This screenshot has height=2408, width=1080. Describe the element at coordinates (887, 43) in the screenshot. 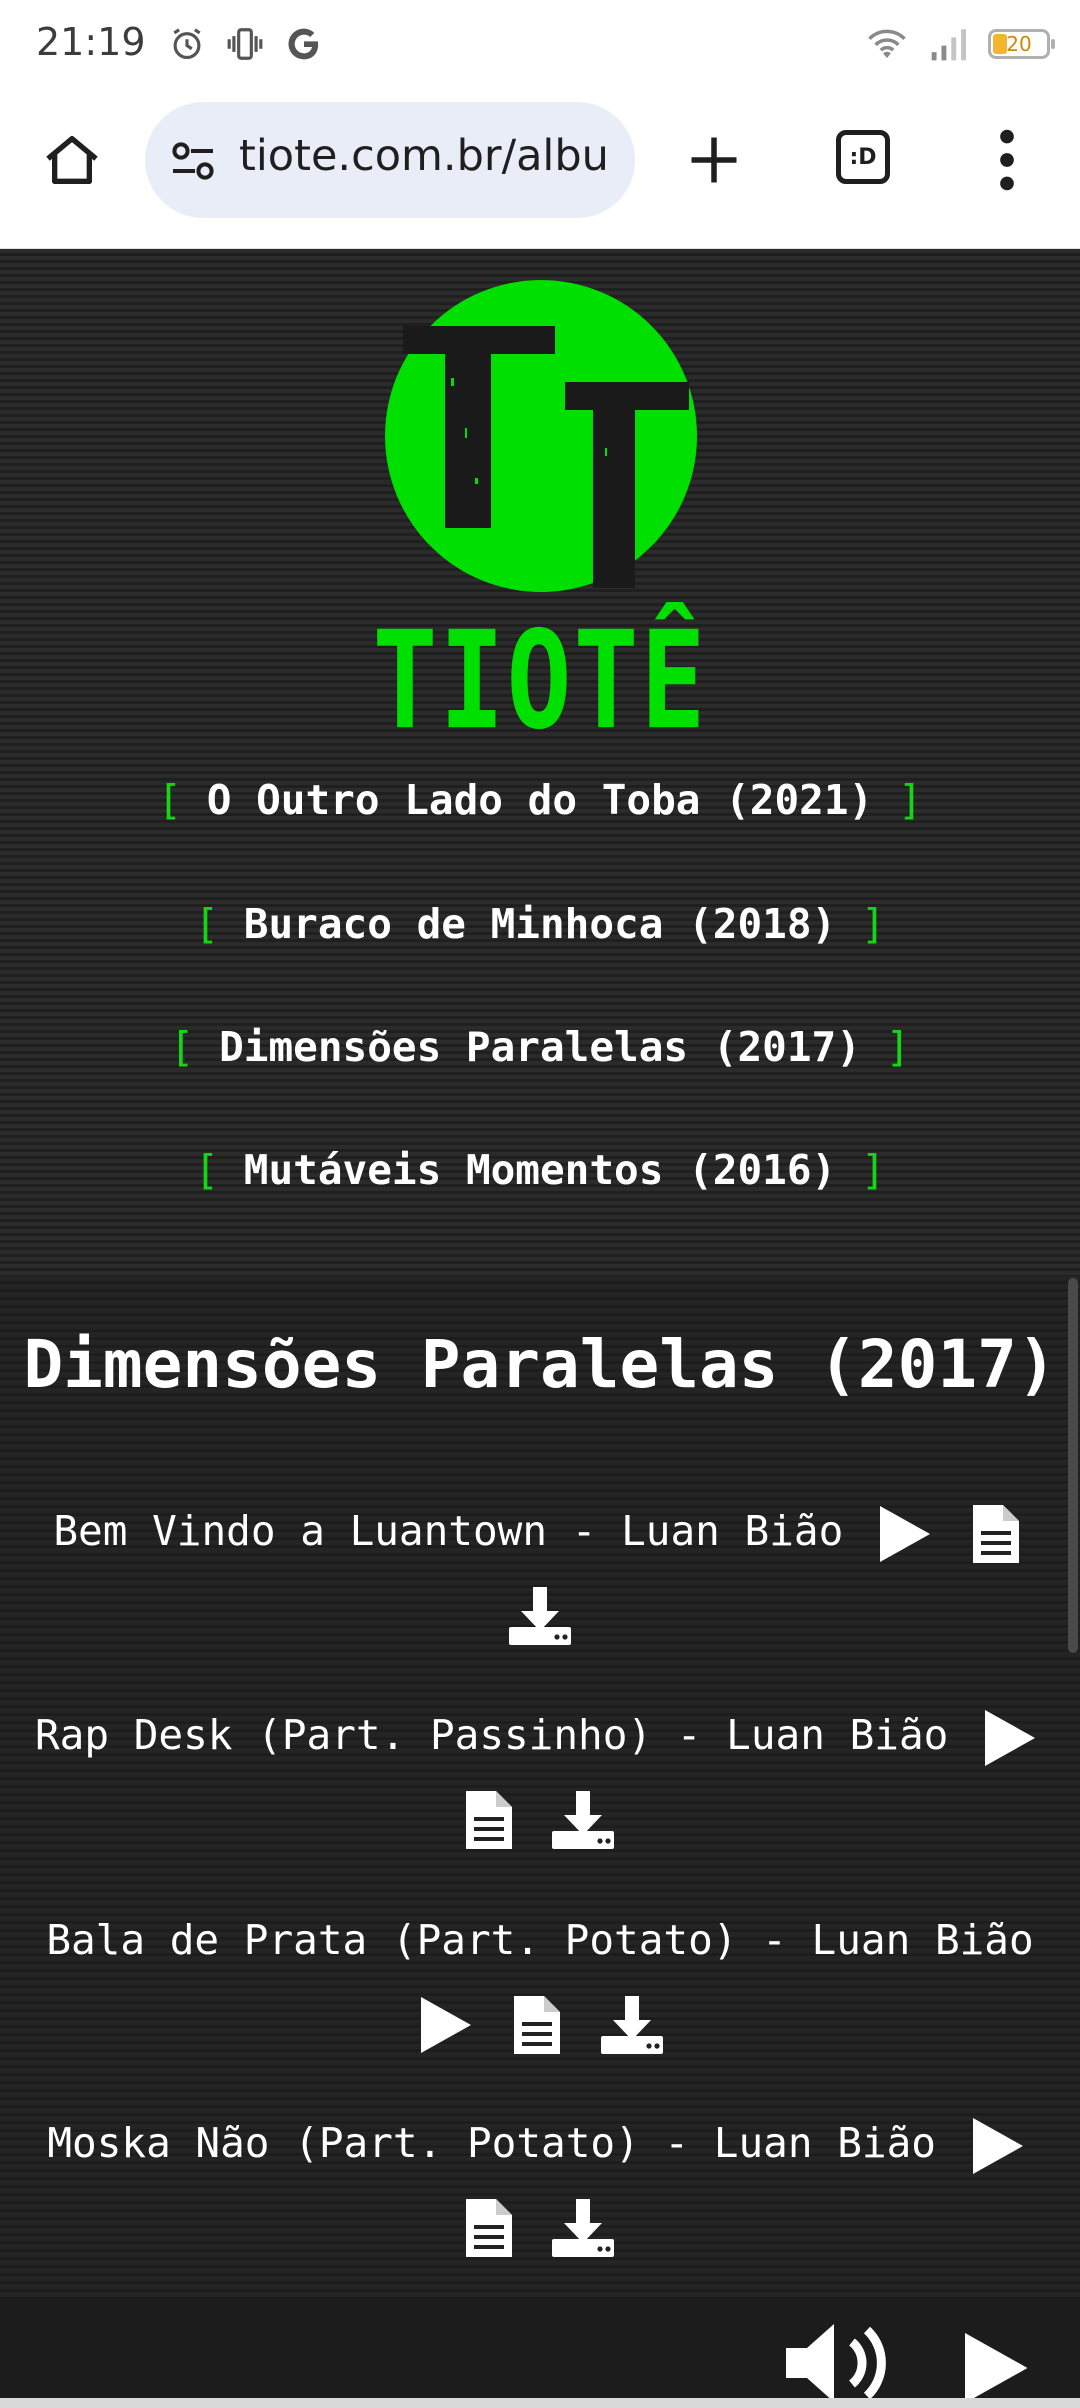

I see `wifi-icon` at that location.